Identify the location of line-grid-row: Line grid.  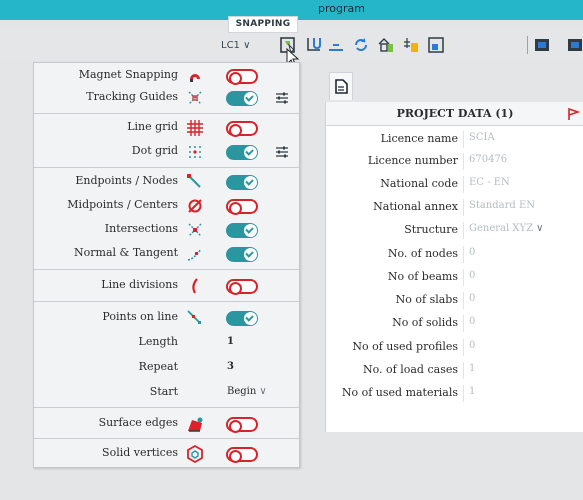
(166, 128).